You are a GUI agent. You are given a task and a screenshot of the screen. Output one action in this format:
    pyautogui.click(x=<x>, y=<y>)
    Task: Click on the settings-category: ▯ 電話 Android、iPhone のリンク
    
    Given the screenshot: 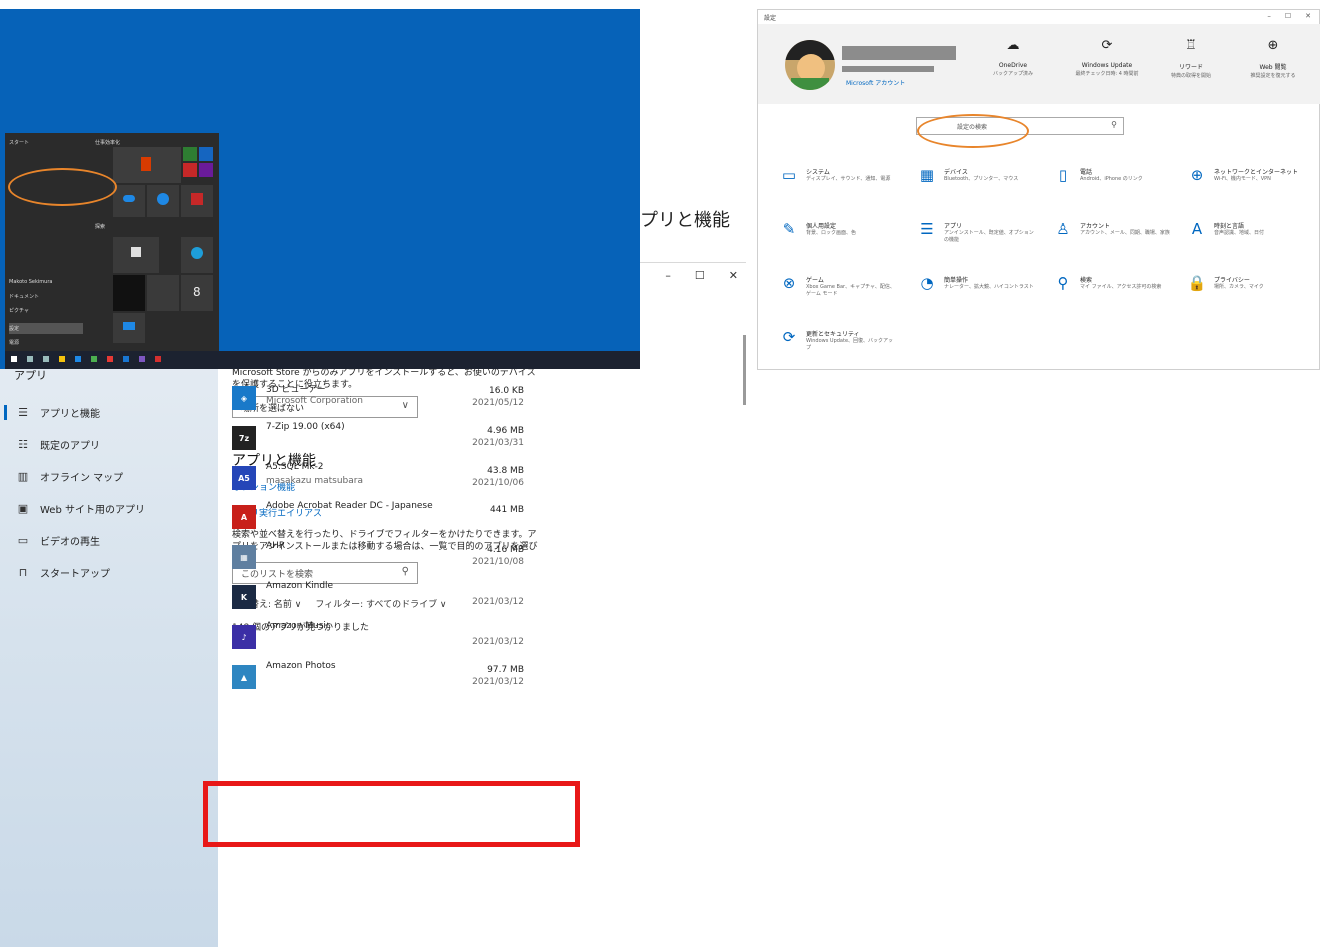 What is the action you would take?
    pyautogui.click(x=1112, y=181)
    